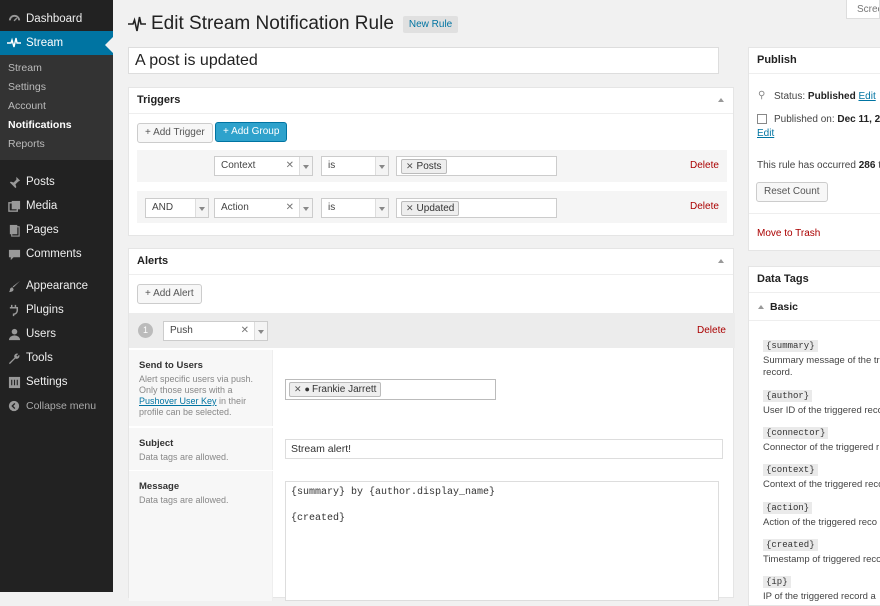 The width and height of the screenshot is (880, 606). What do you see at coordinates (393, 492) in the screenshot?
I see `message-line: {summary} by {author.display_name}` at bounding box center [393, 492].